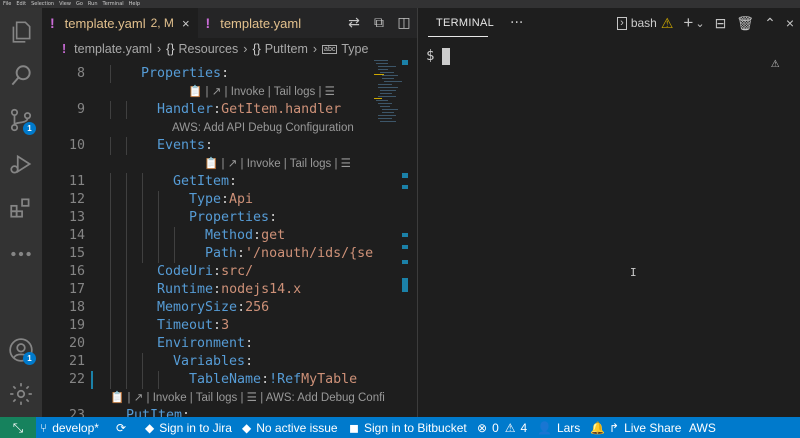 The image size is (800, 438). What do you see at coordinates (482, 427) in the screenshot?
I see `error-icon: ⊗` at bounding box center [482, 427].